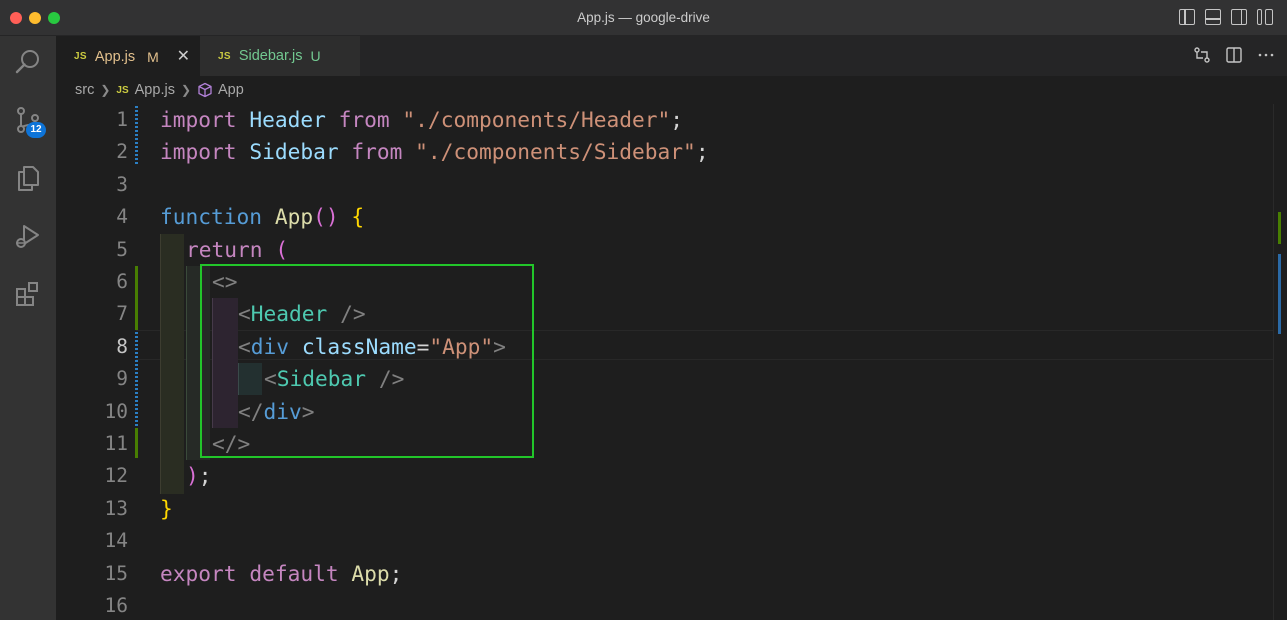  I want to click on editor-actions, so click(1234, 55).